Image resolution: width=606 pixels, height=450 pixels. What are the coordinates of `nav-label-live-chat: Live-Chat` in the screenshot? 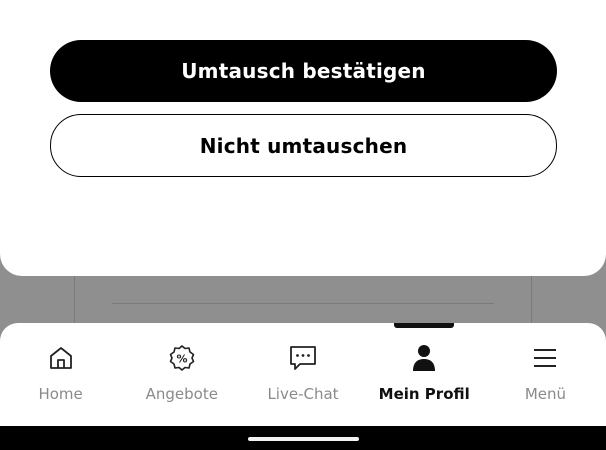 It's located at (303, 394).